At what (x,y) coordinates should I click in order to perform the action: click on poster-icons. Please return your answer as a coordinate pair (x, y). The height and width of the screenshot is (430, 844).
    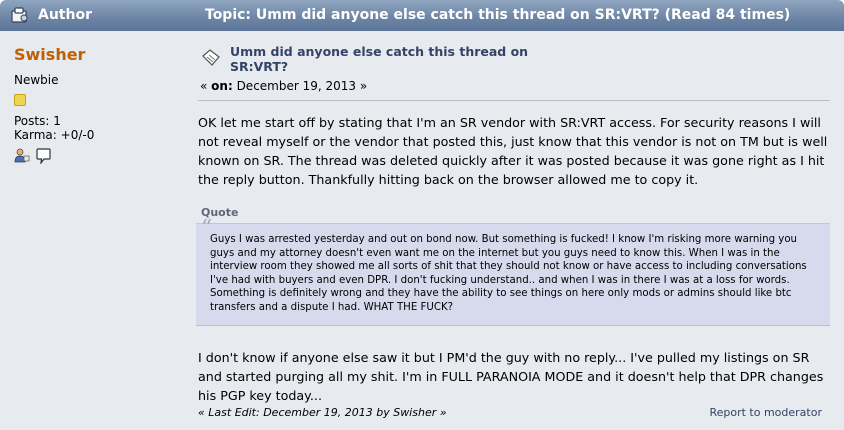
    Looking at the image, I should click on (99, 156).